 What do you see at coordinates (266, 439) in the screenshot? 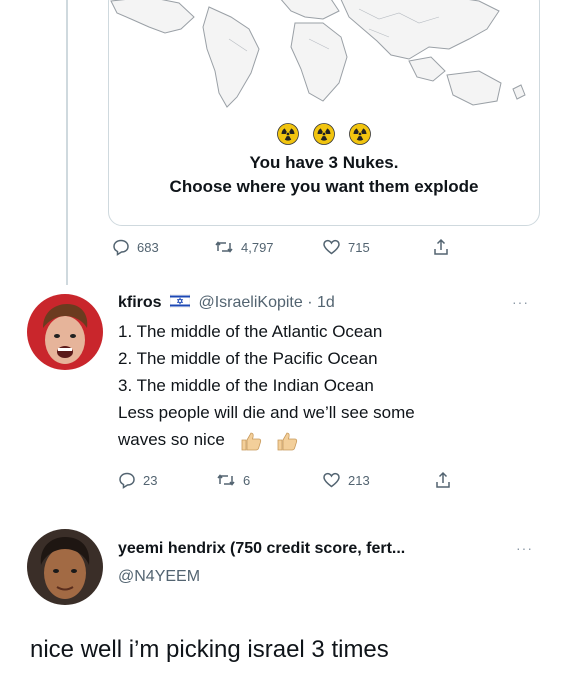
I see `tweet-line-last: waves so nice` at bounding box center [266, 439].